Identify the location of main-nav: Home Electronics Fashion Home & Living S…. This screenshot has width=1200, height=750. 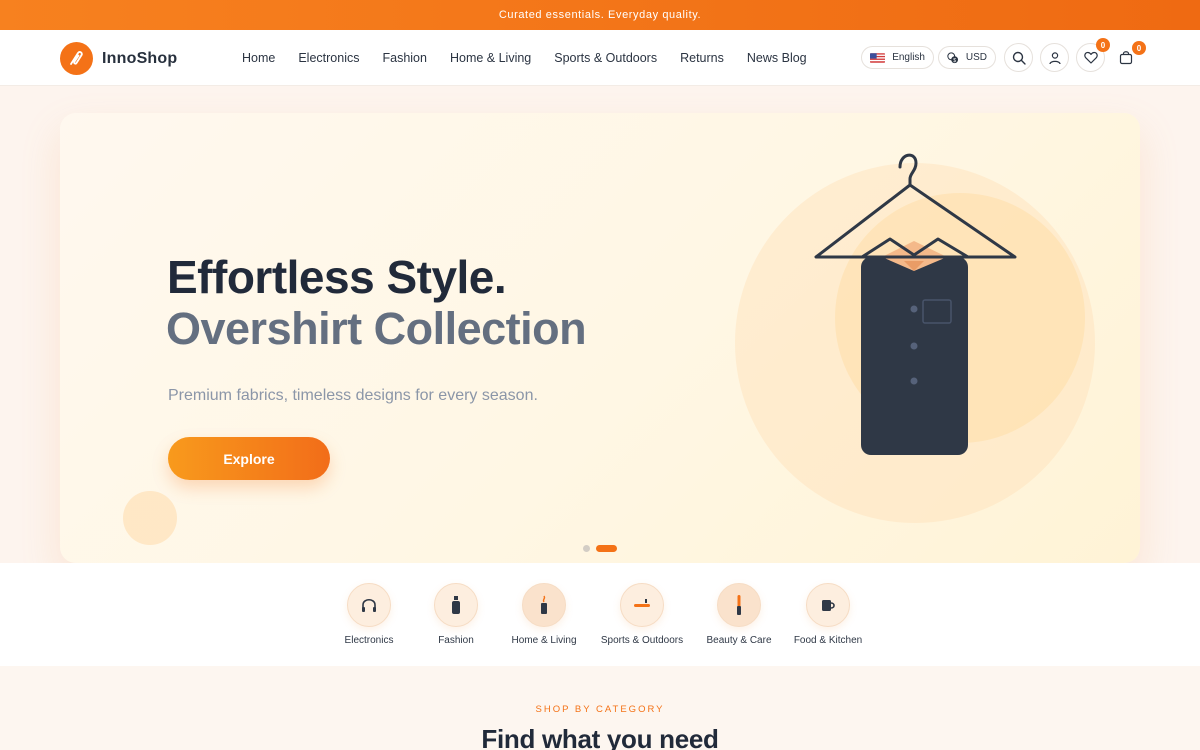
(536, 58).